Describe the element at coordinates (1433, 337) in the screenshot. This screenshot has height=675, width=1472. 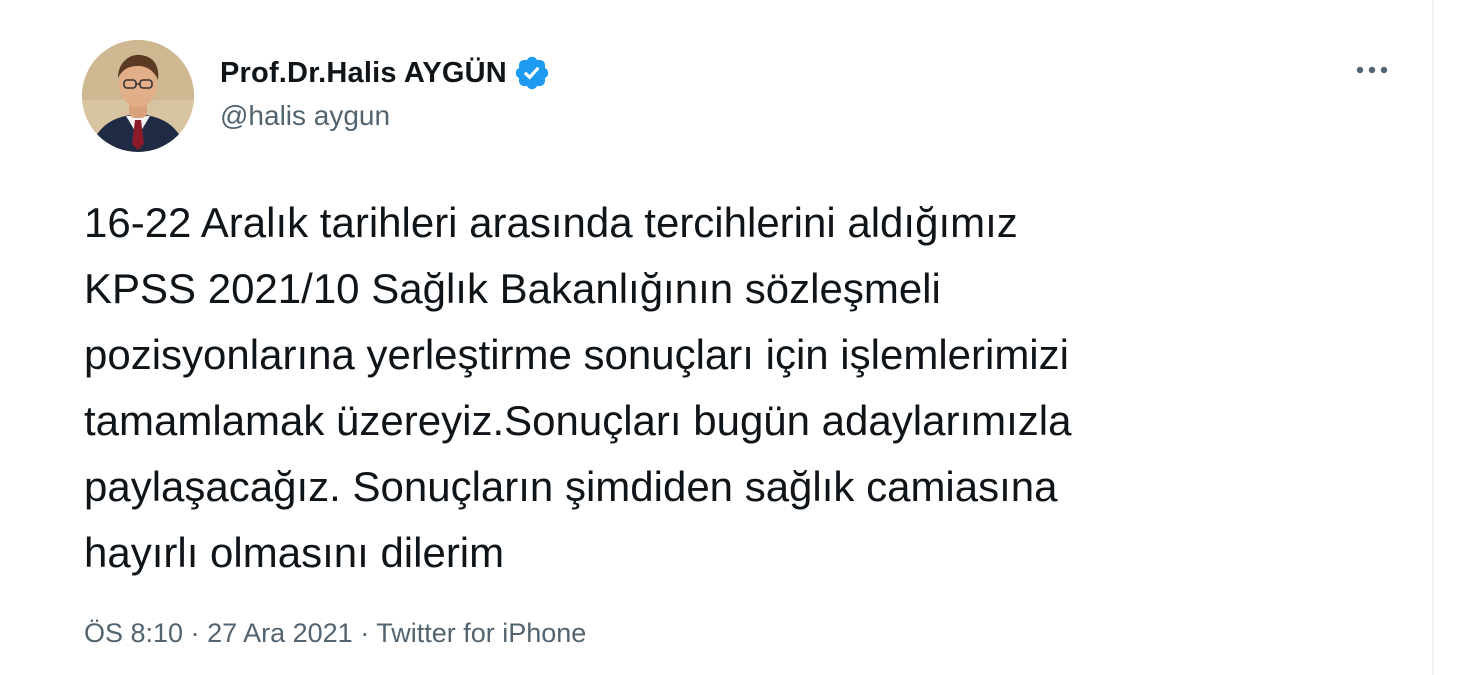
I see `column-divider` at that location.